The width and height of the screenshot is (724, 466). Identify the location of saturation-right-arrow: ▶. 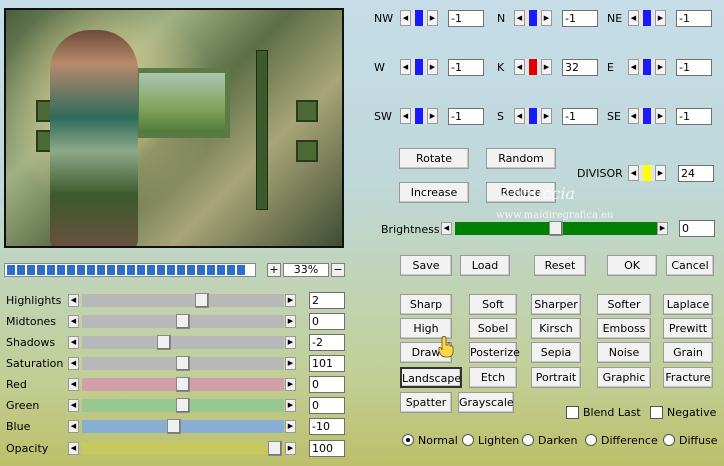
(290, 363).